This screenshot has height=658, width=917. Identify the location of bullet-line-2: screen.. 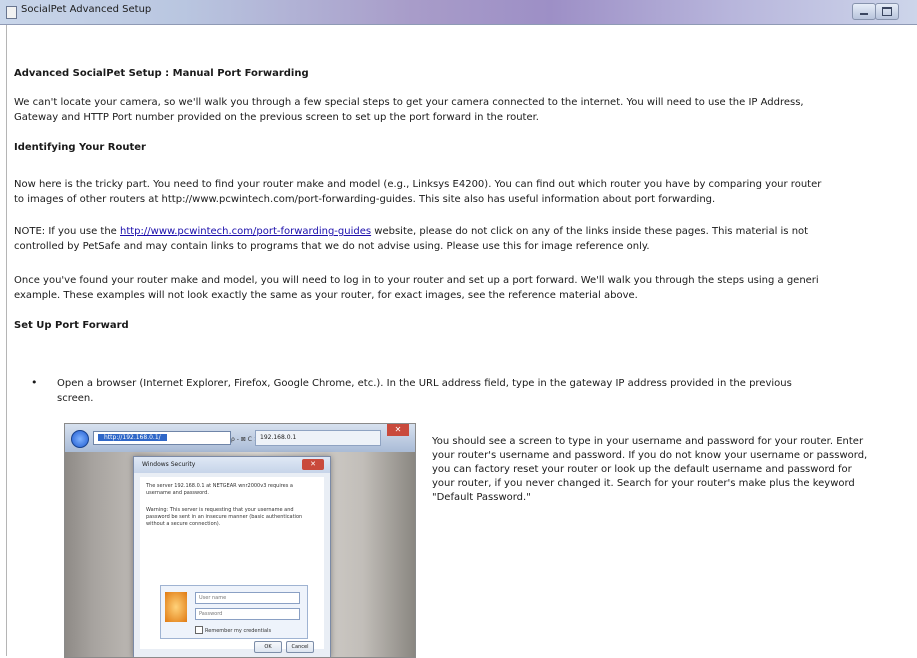
(75, 398).